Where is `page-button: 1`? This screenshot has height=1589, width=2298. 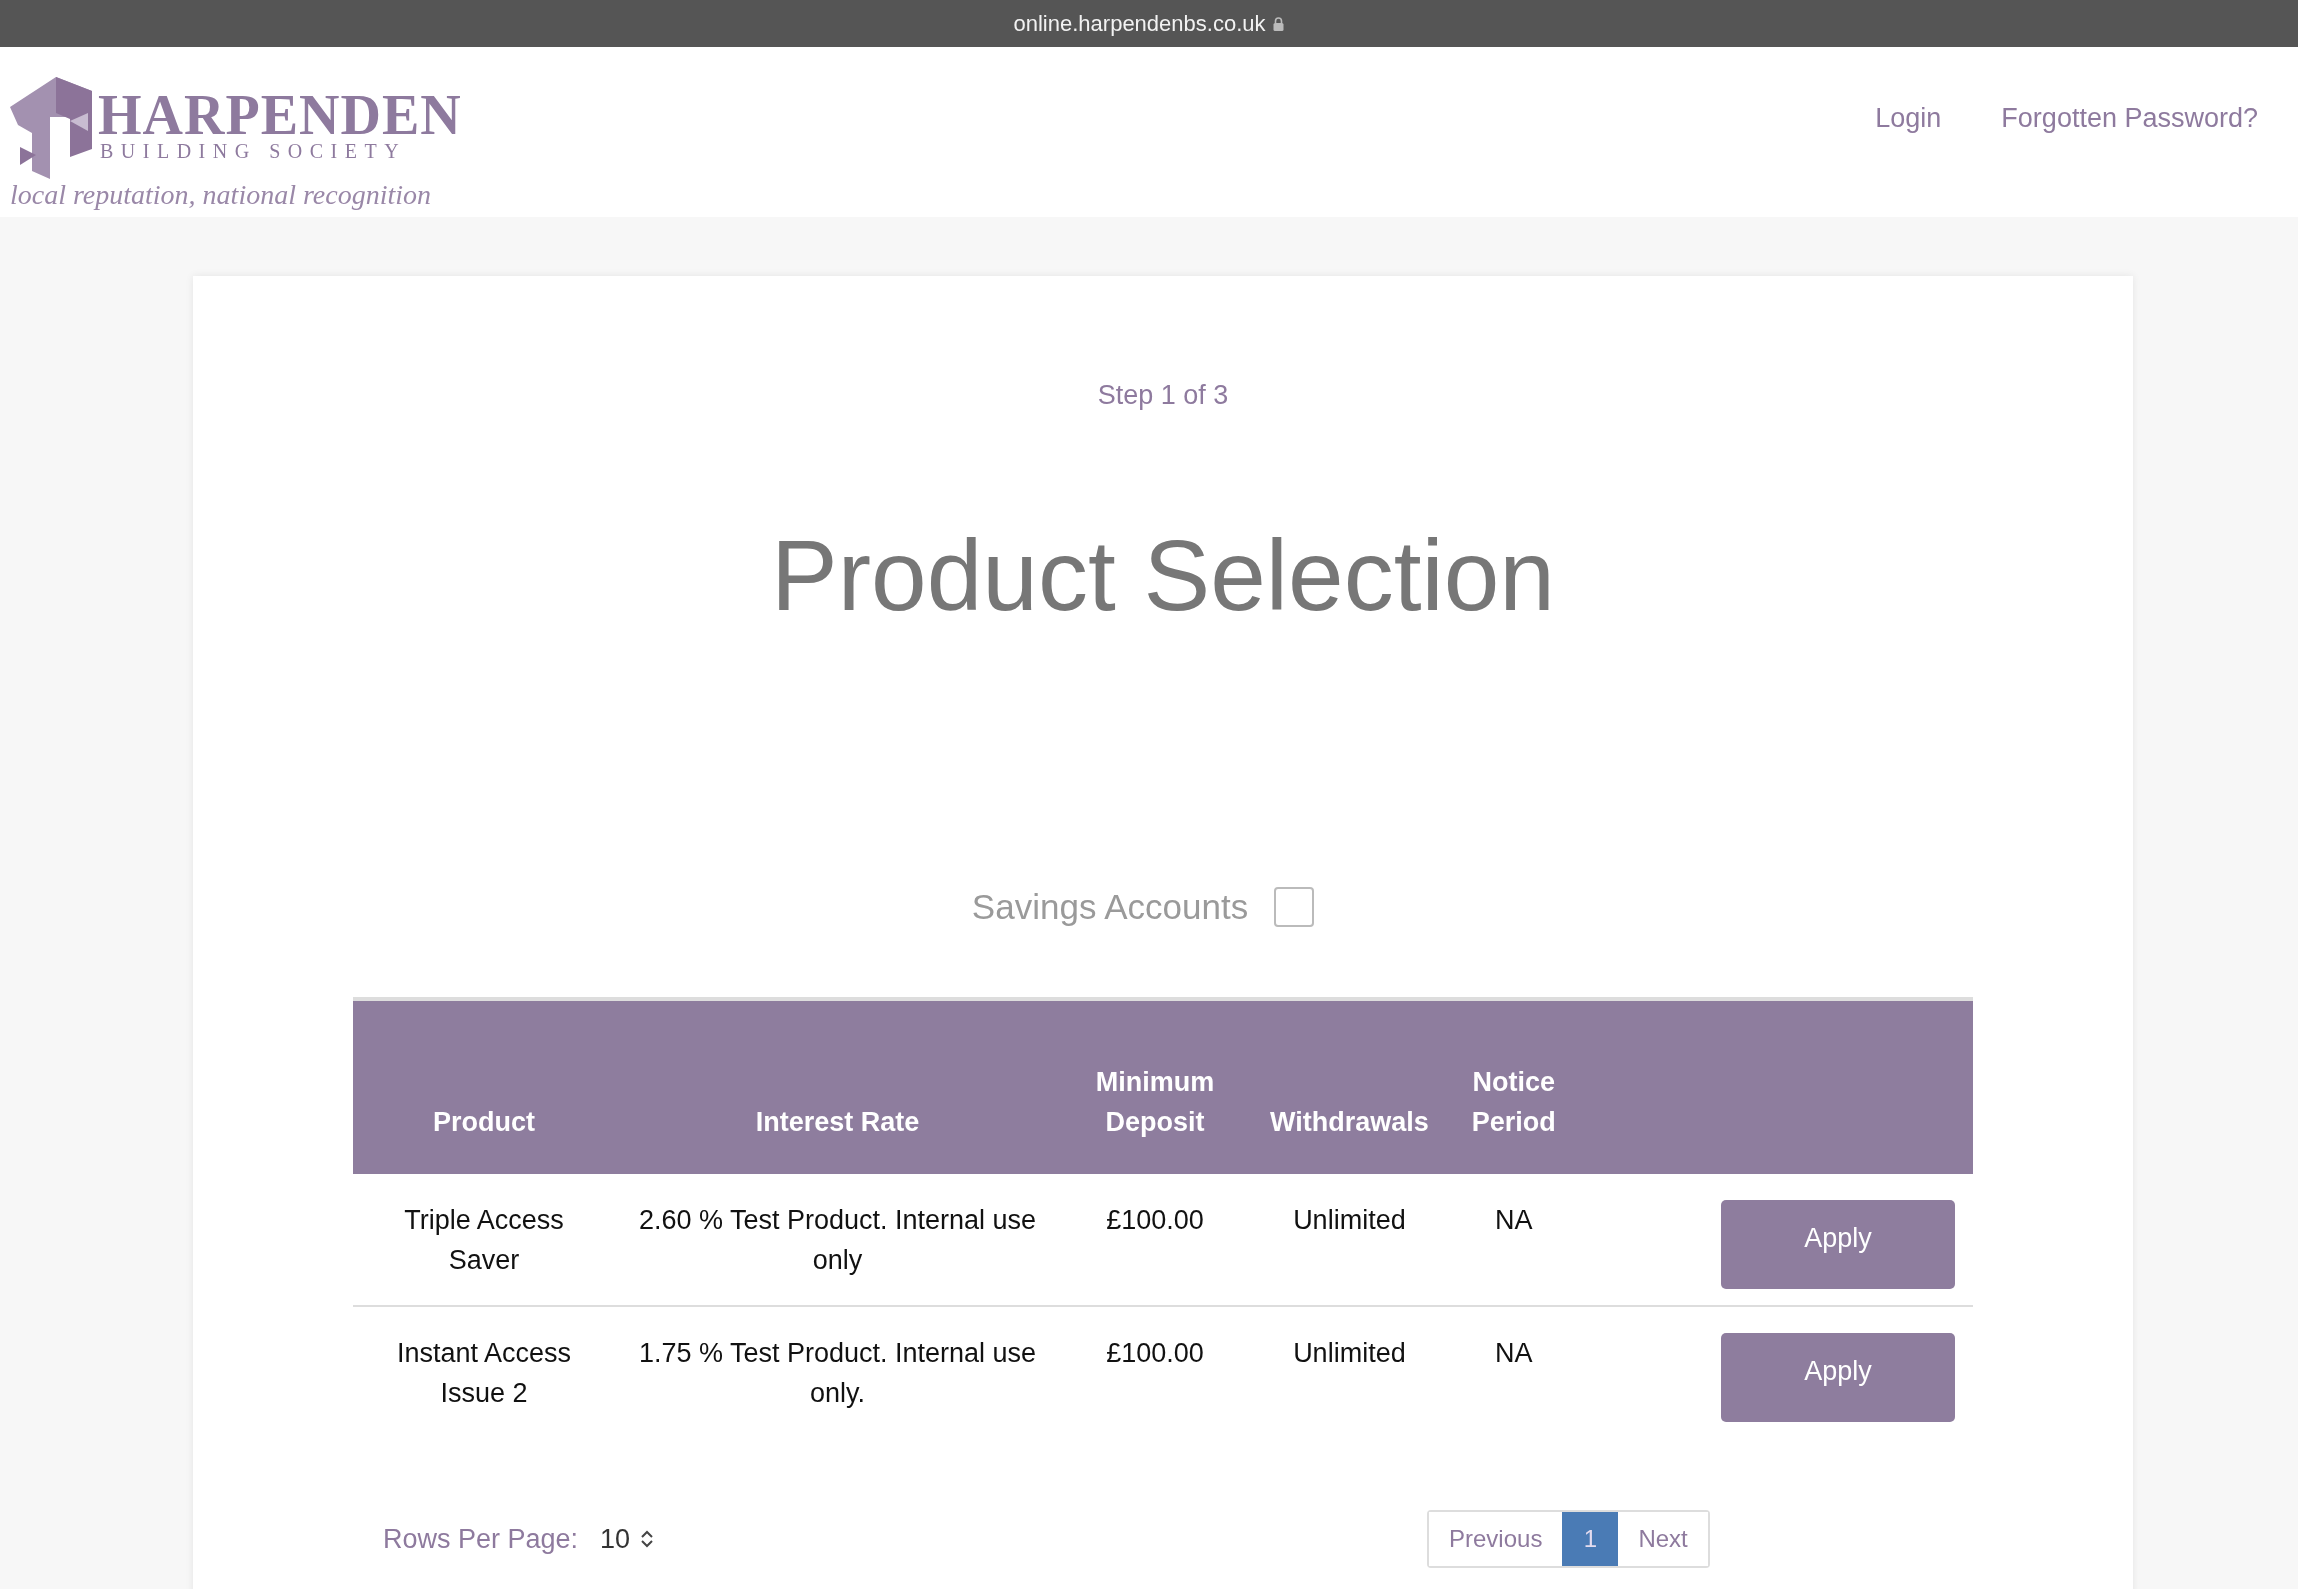 page-button: 1 is located at coordinates (1590, 1539).